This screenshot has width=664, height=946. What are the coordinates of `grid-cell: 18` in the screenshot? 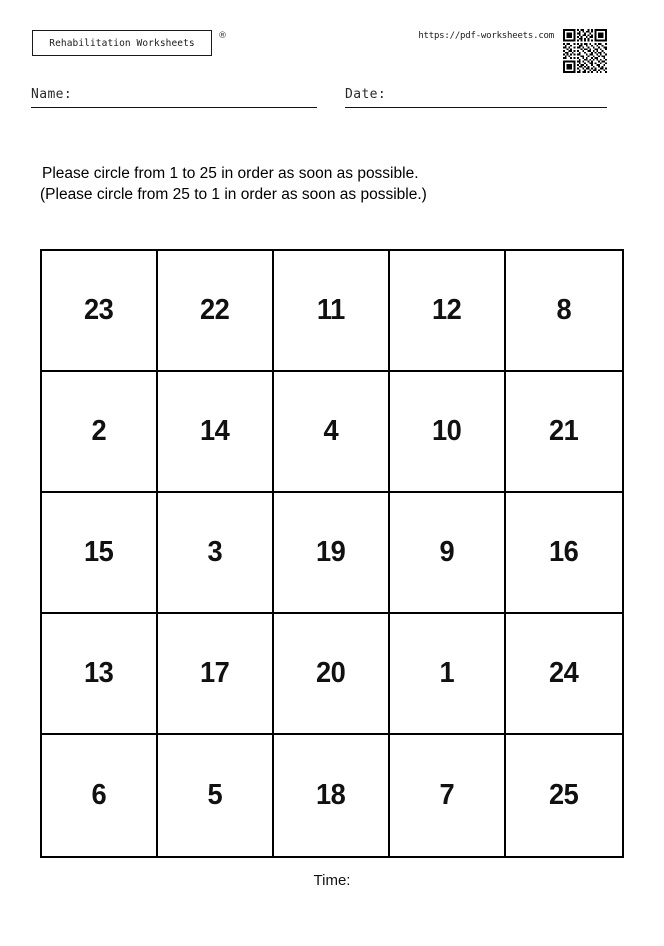 It's located at (332, 795).